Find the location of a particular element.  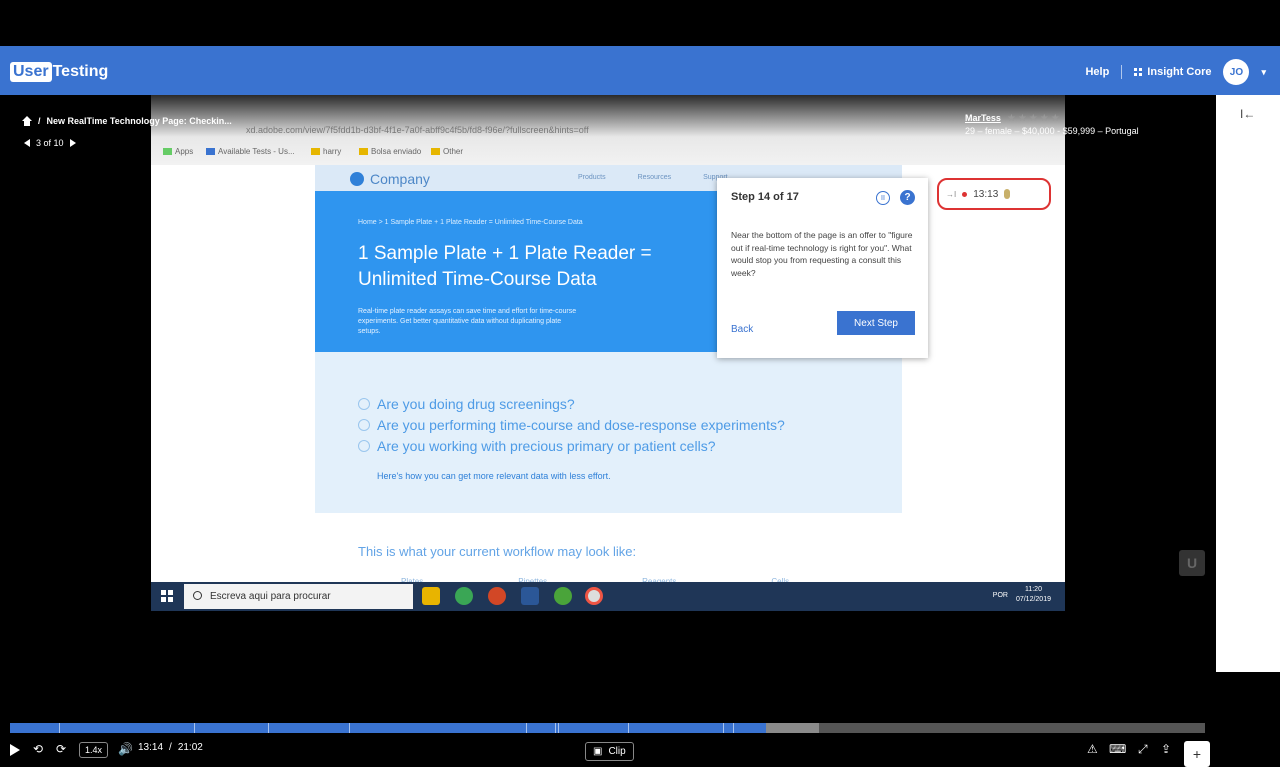

app-icon is located at coordinates (464, 596).